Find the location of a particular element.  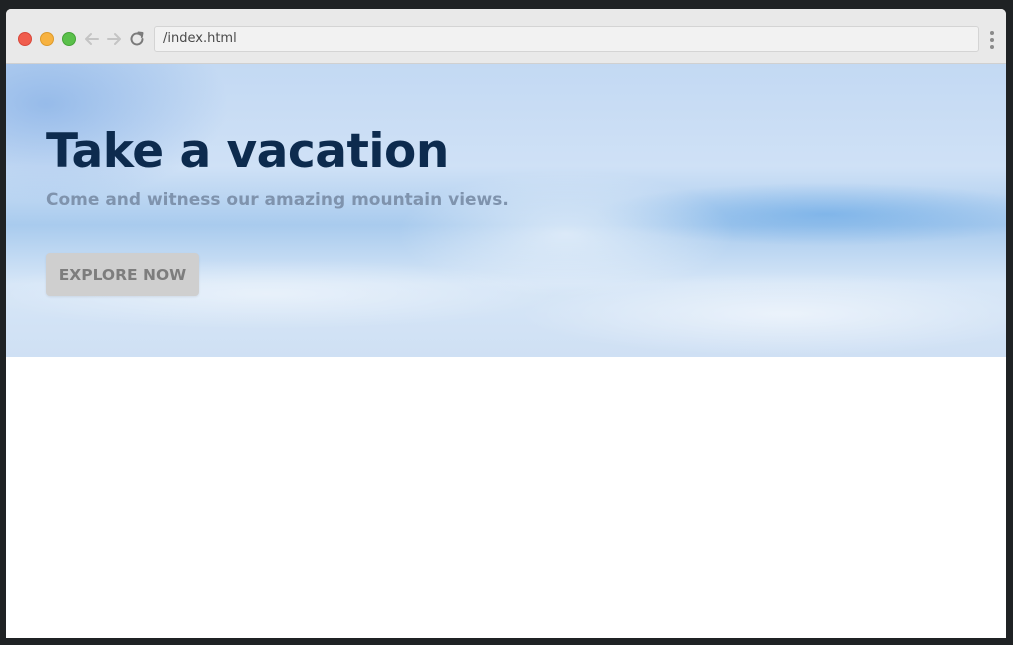

arrow-right-icon is located at coordinates (114, 39).